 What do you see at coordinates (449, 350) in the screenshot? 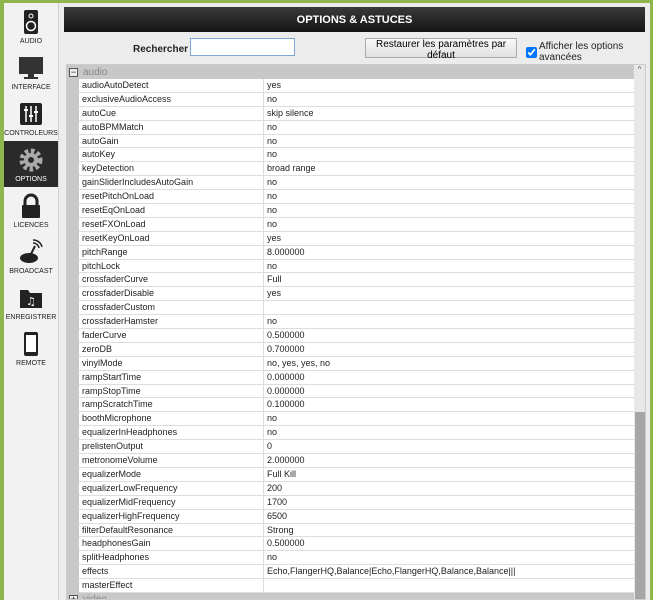
I see `option-value: 0.700000` at bounding box center [449, 350].